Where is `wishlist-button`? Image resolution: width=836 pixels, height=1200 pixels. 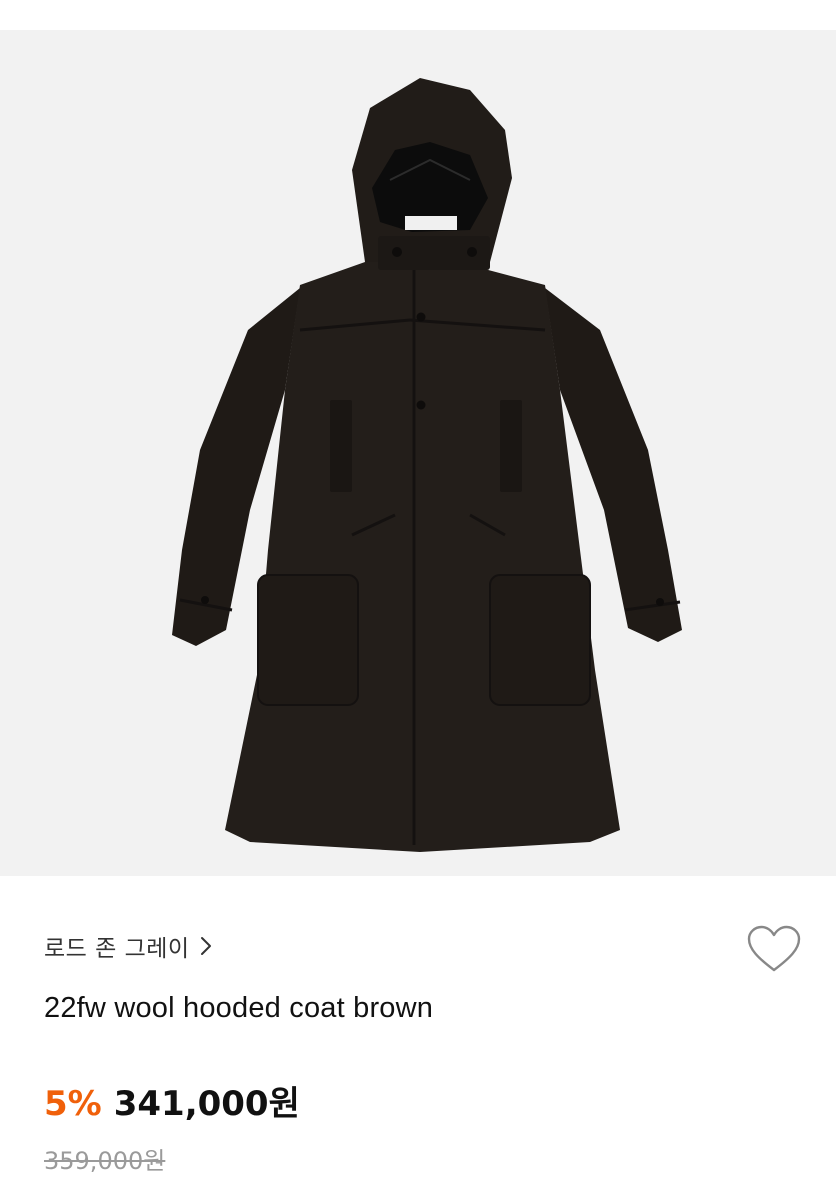 wishlist-button is located at coordinates (774, 949).